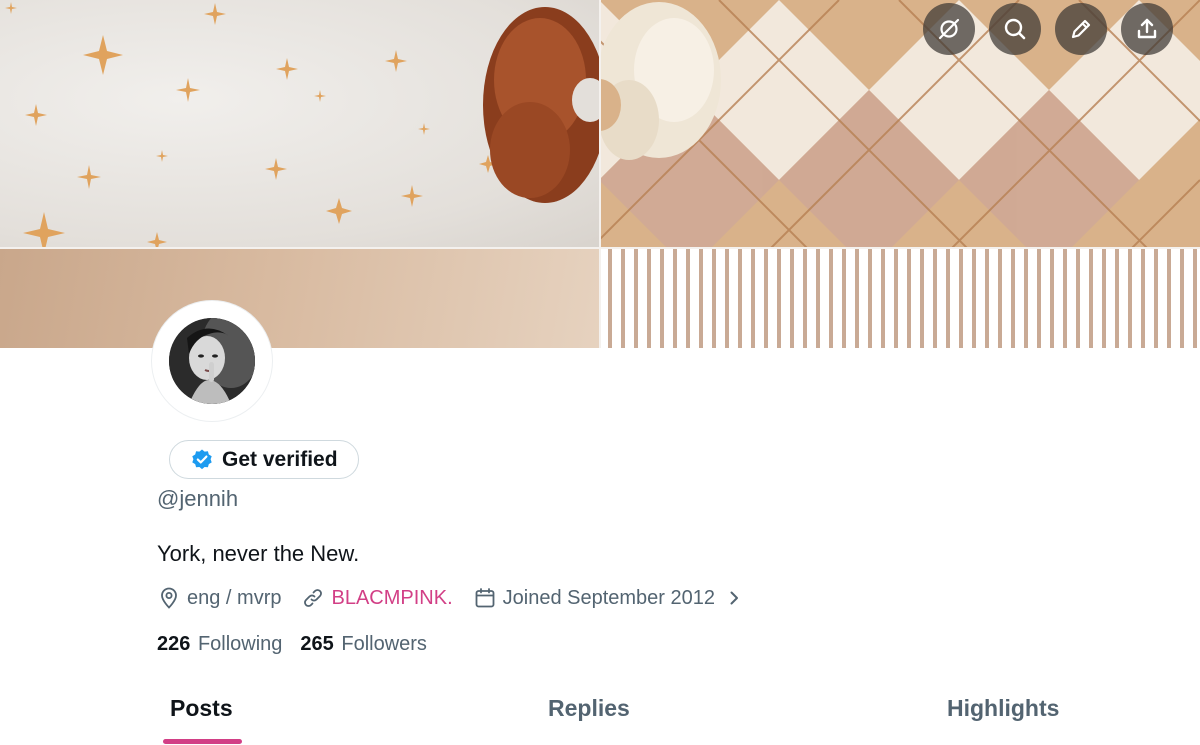 This screenshot has height=745, width=1200. Describe the element at coordinates (317, 644) in the screenshot. I see `followers-count: 265` at that location.